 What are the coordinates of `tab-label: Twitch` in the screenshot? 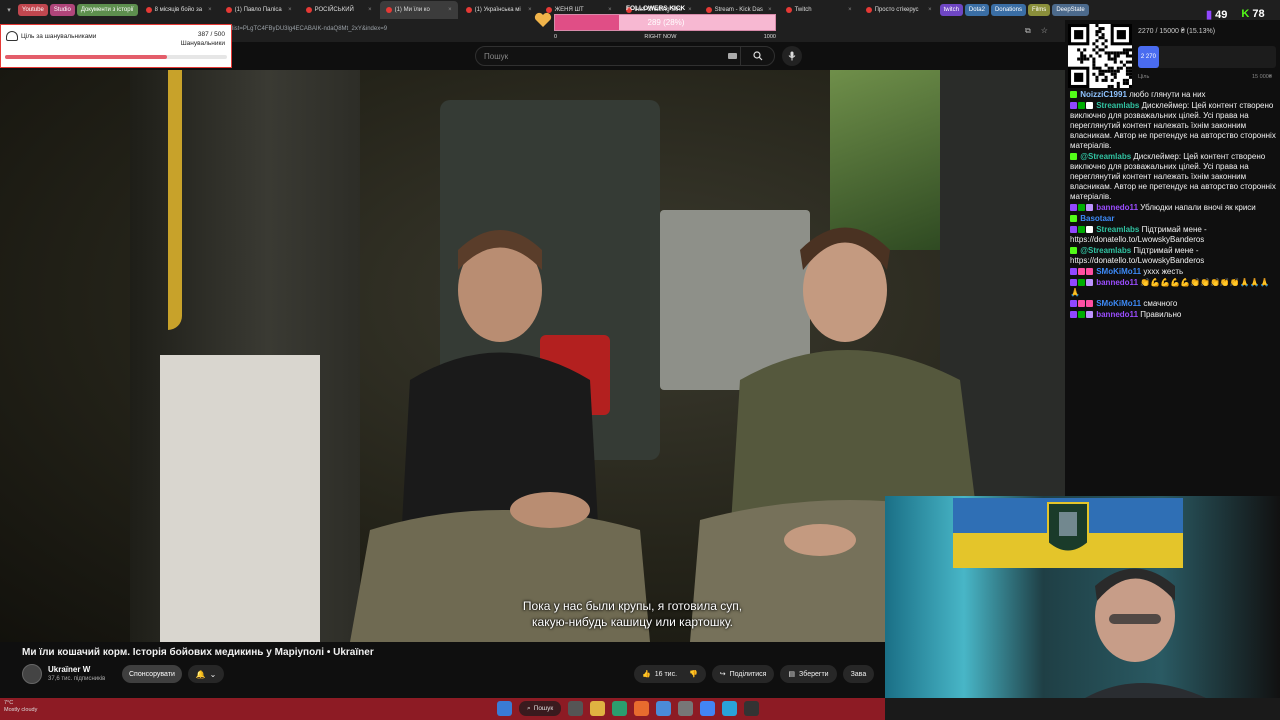 It's located at (803, 10).